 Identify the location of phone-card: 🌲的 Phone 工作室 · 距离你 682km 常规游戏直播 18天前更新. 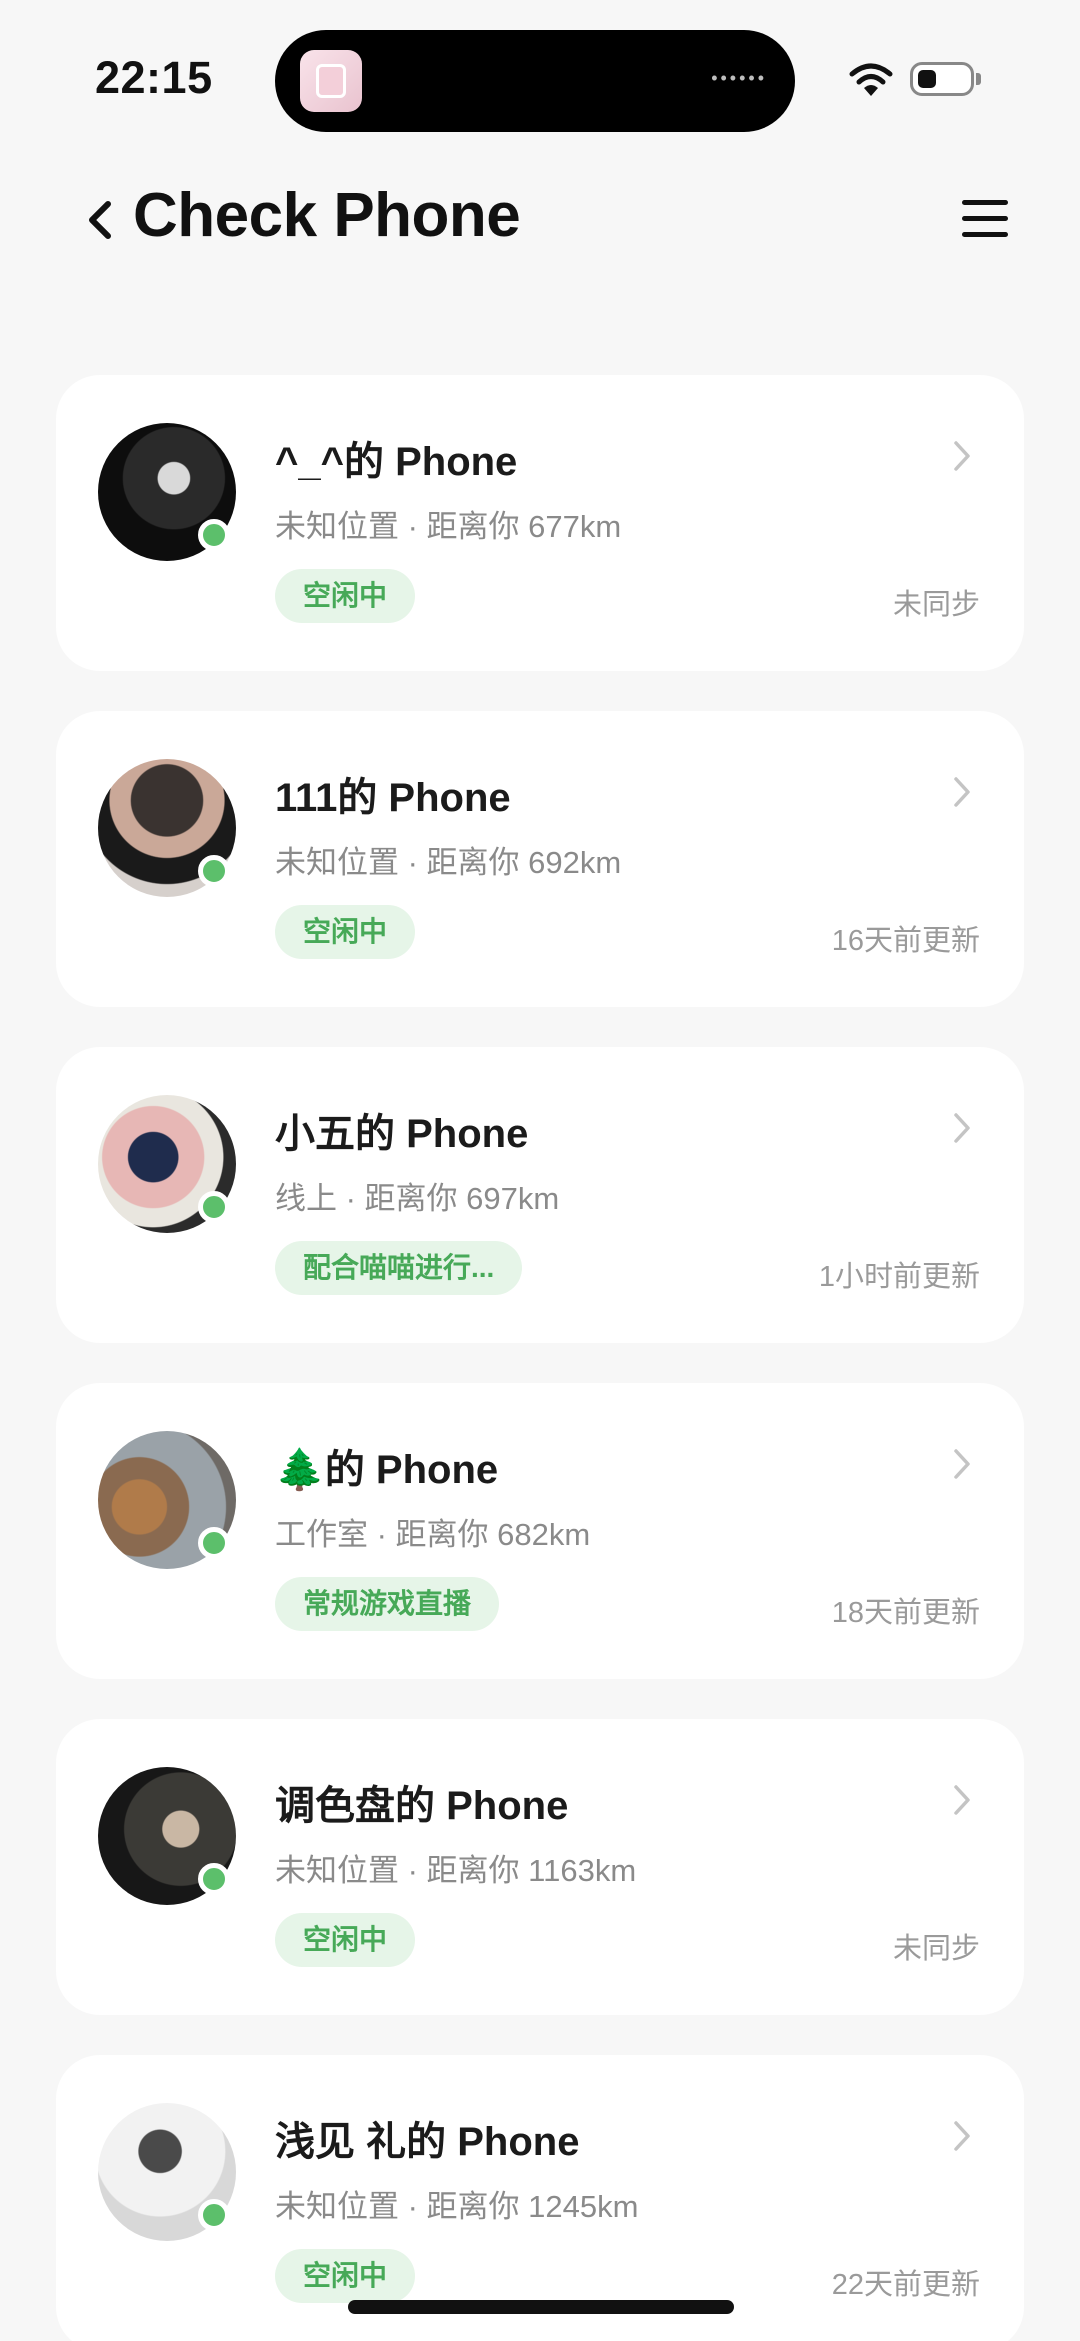
(540, 1531).